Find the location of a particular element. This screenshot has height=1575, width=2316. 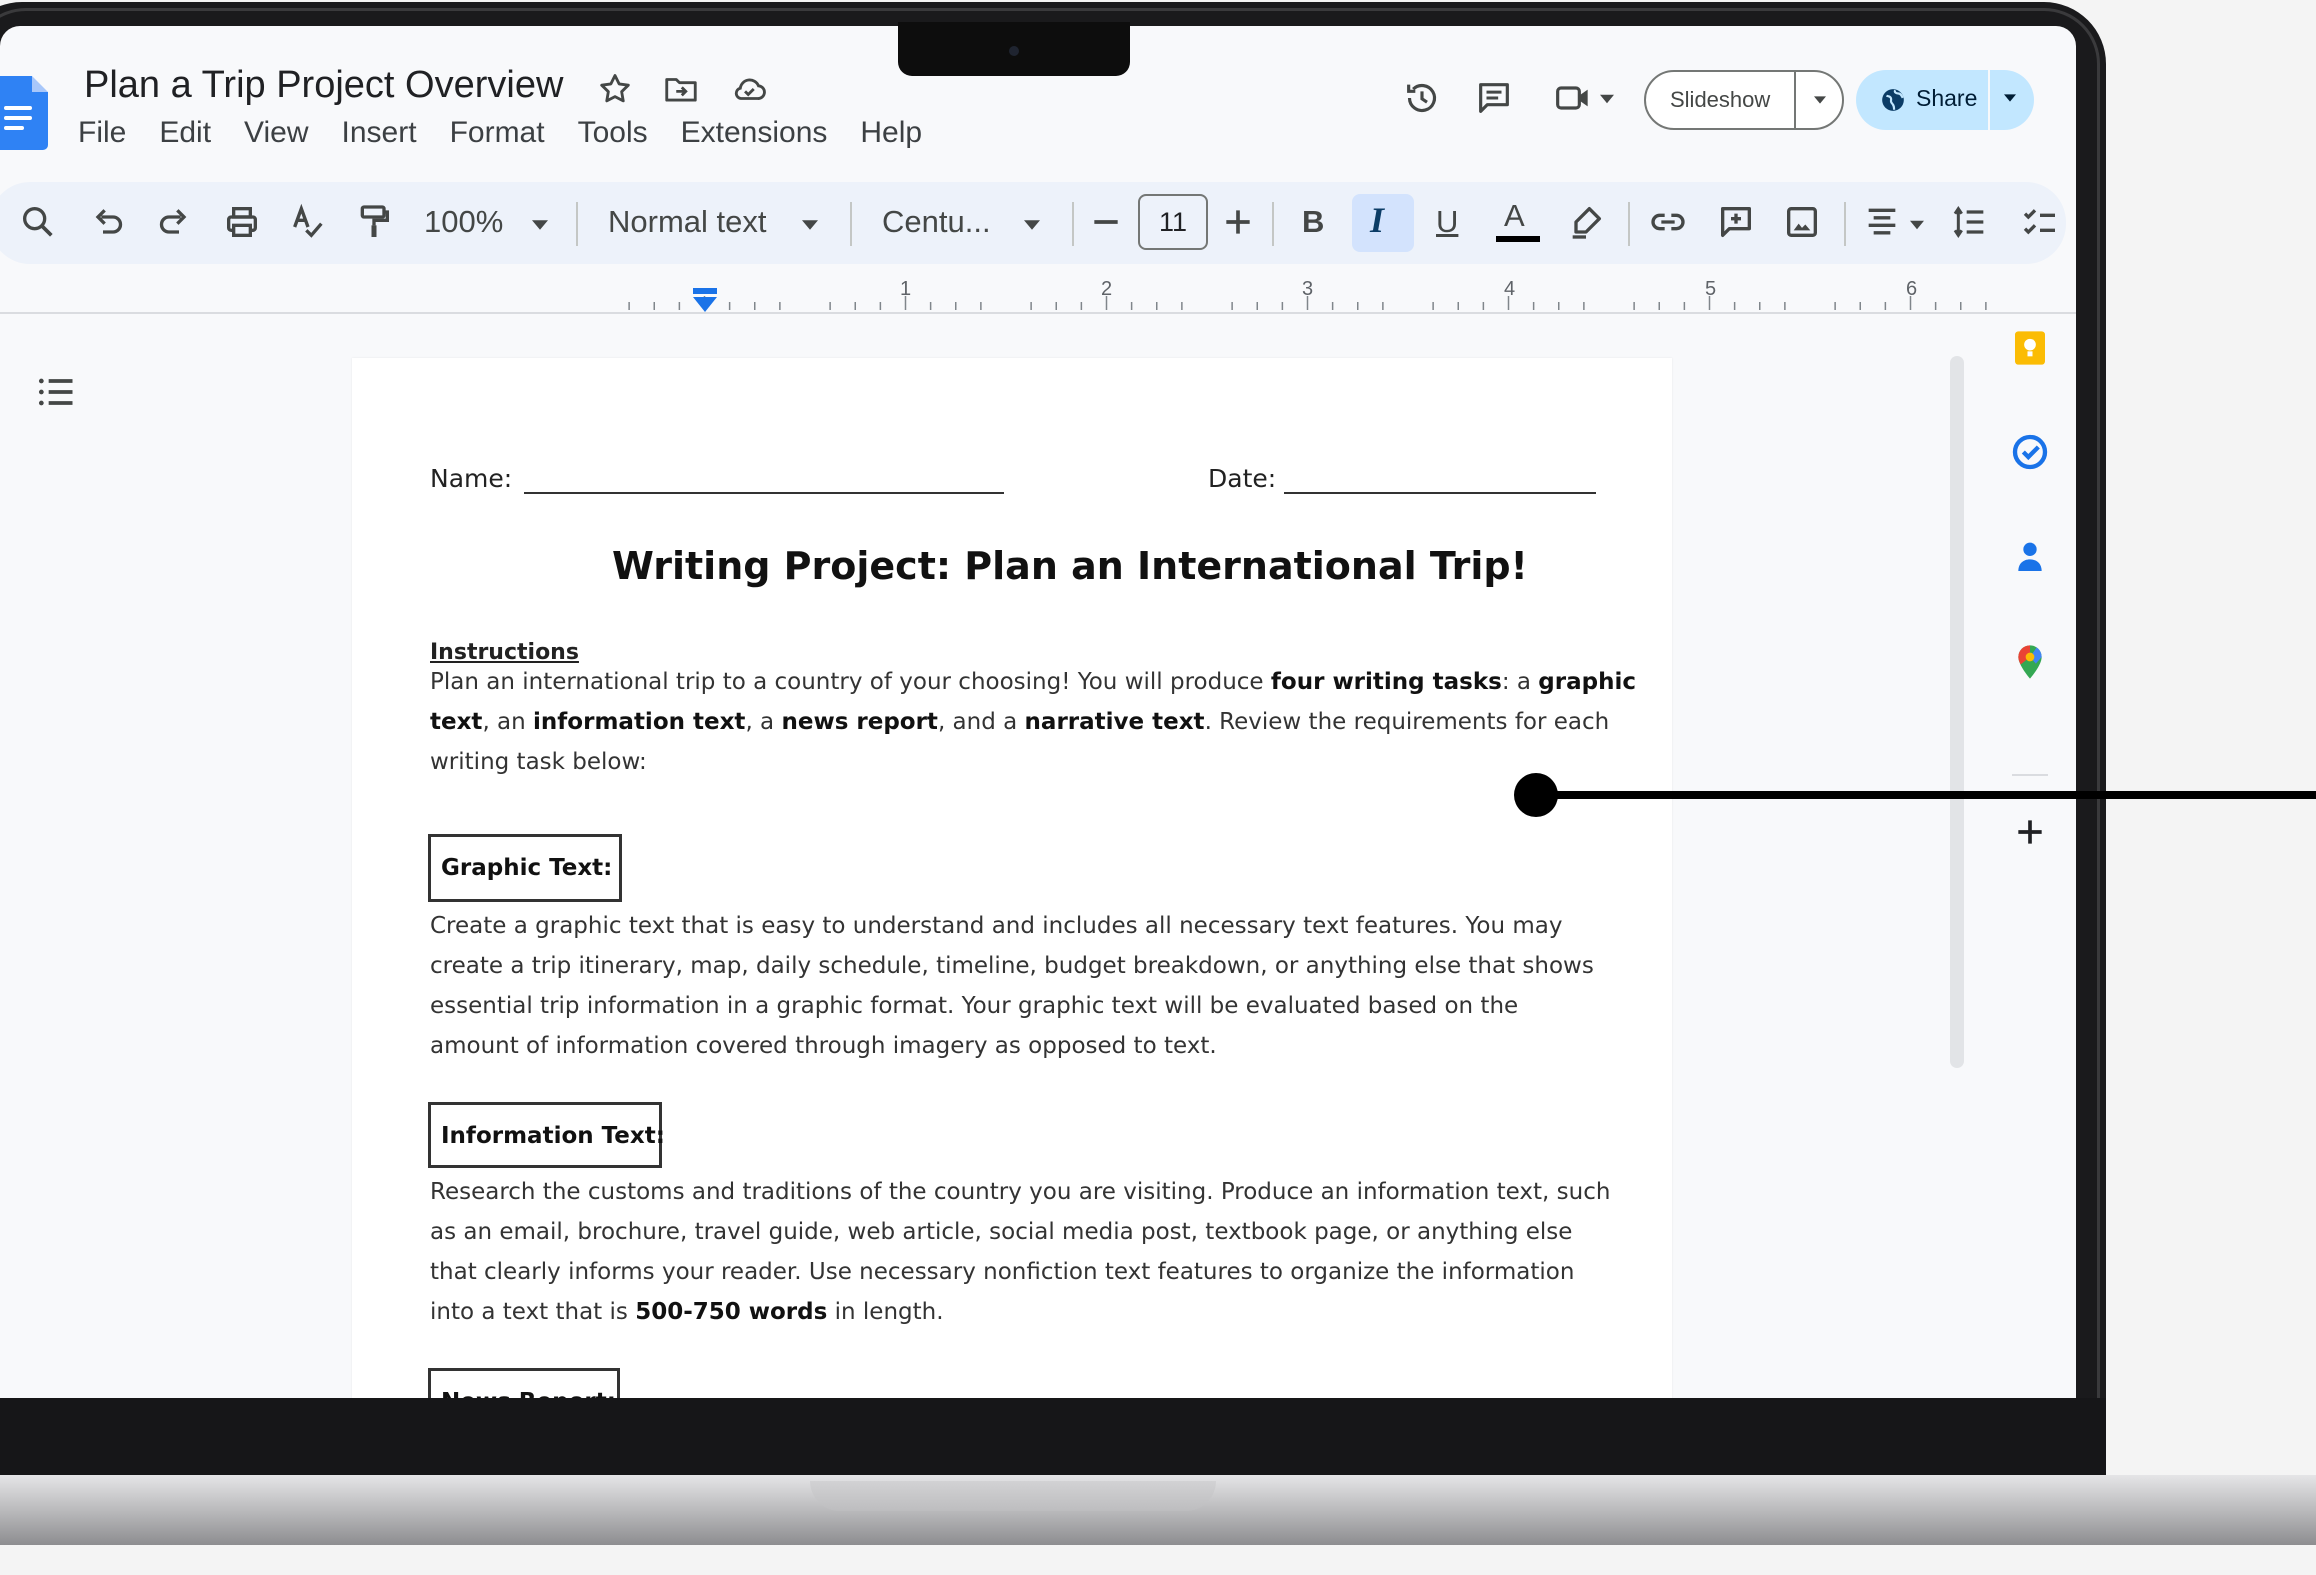

menu-extensions: Extensions is located at coordinates (754, 133).